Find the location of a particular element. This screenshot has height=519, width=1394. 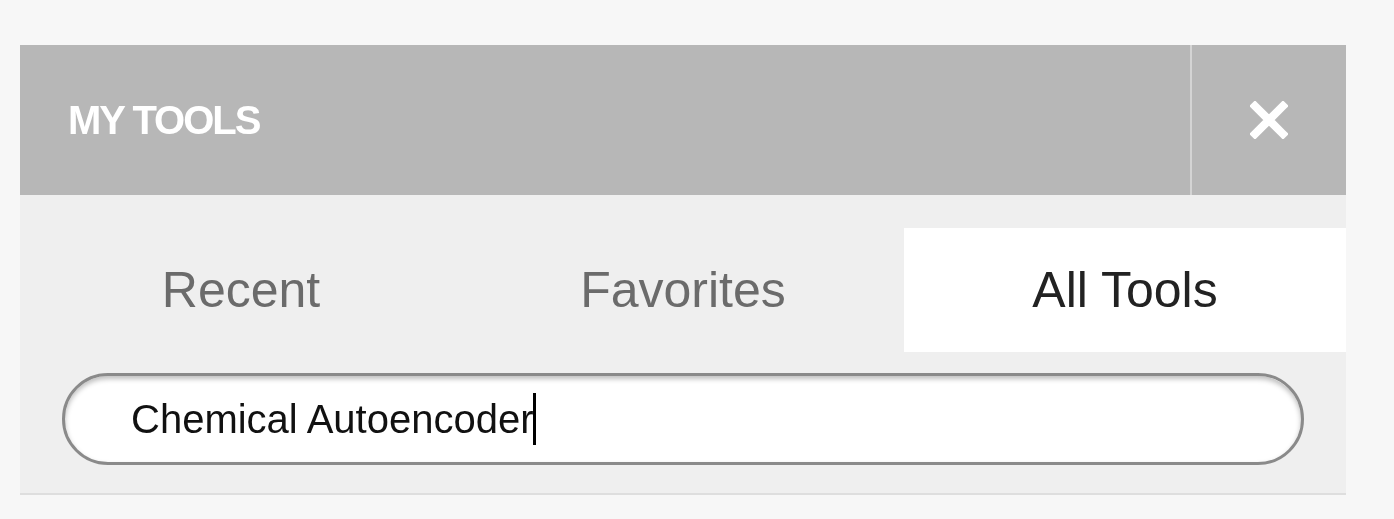

tab: All Tools is located at coordinates (1125, 290).